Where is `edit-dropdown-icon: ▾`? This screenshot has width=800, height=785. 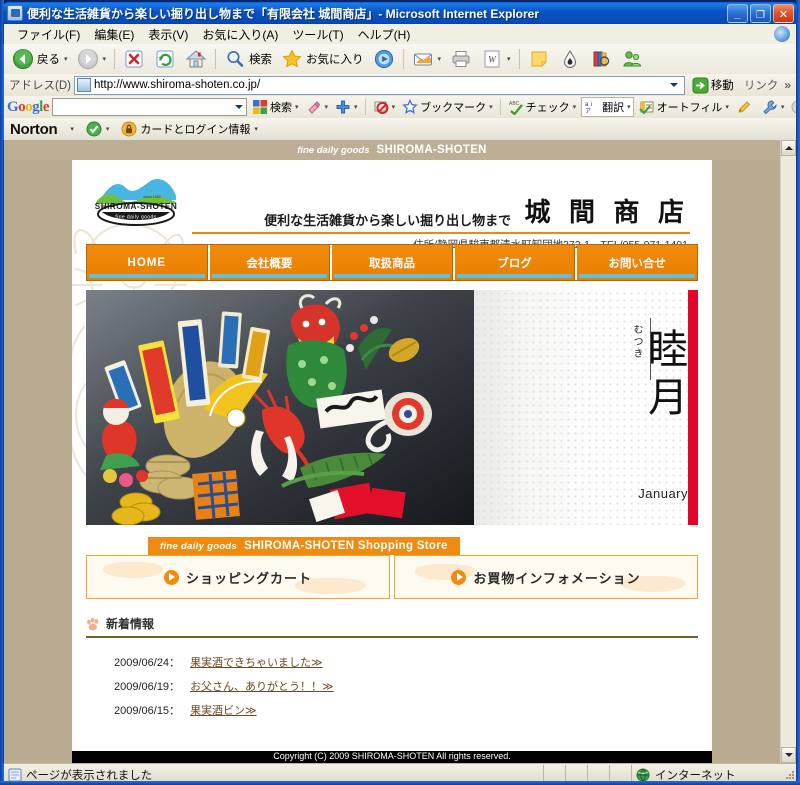 edit-dropdown-icon: ▾ is located at coordinates (509, 59).